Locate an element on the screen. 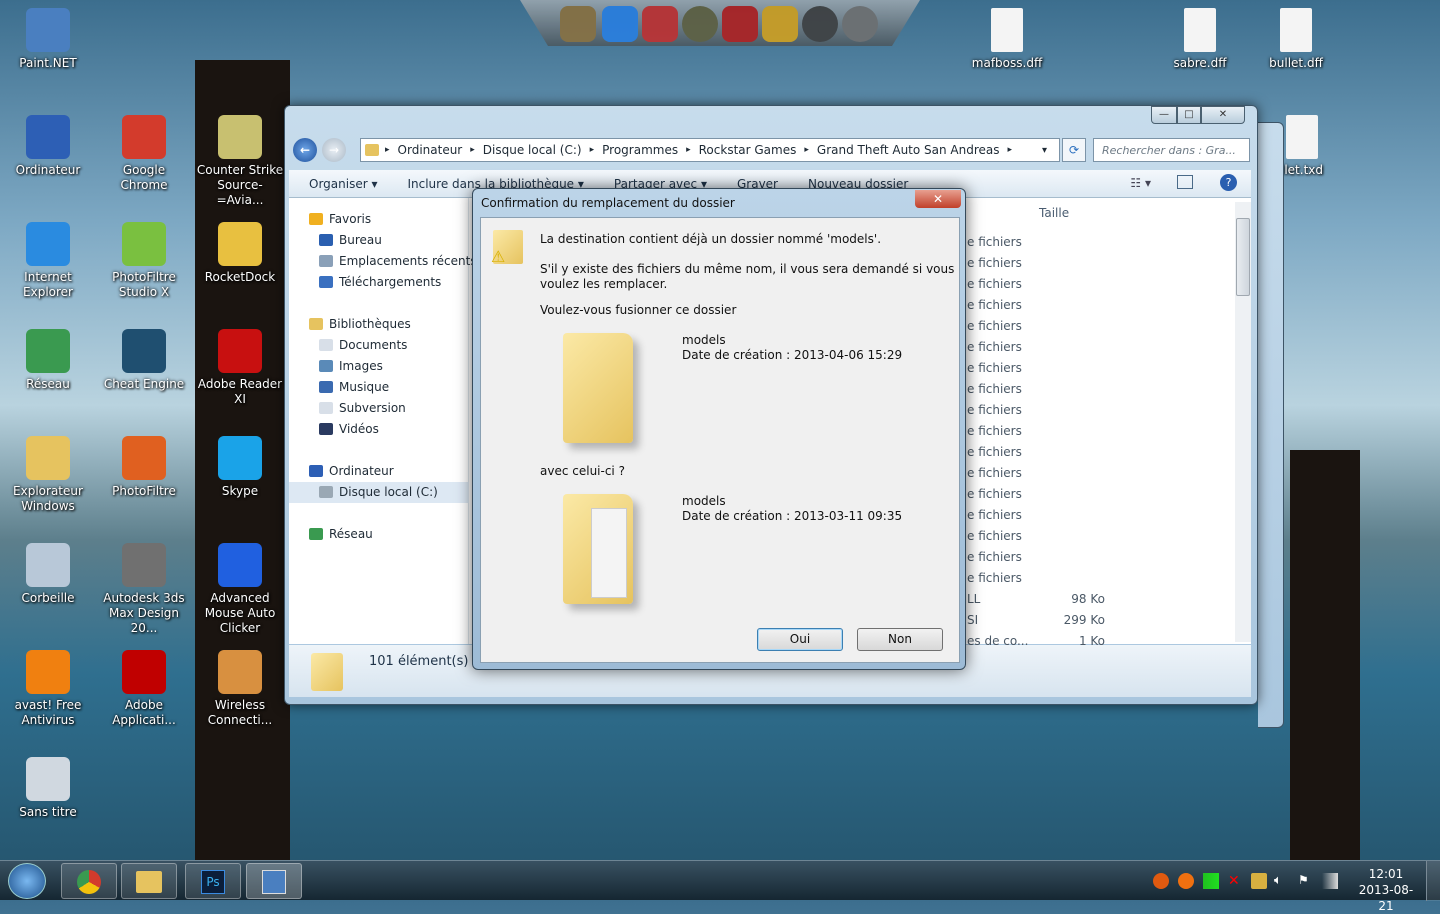 This screenshot has height=914, width=1440. breadcrumb-item: Ordinateur is located at coordinates (430, 150).